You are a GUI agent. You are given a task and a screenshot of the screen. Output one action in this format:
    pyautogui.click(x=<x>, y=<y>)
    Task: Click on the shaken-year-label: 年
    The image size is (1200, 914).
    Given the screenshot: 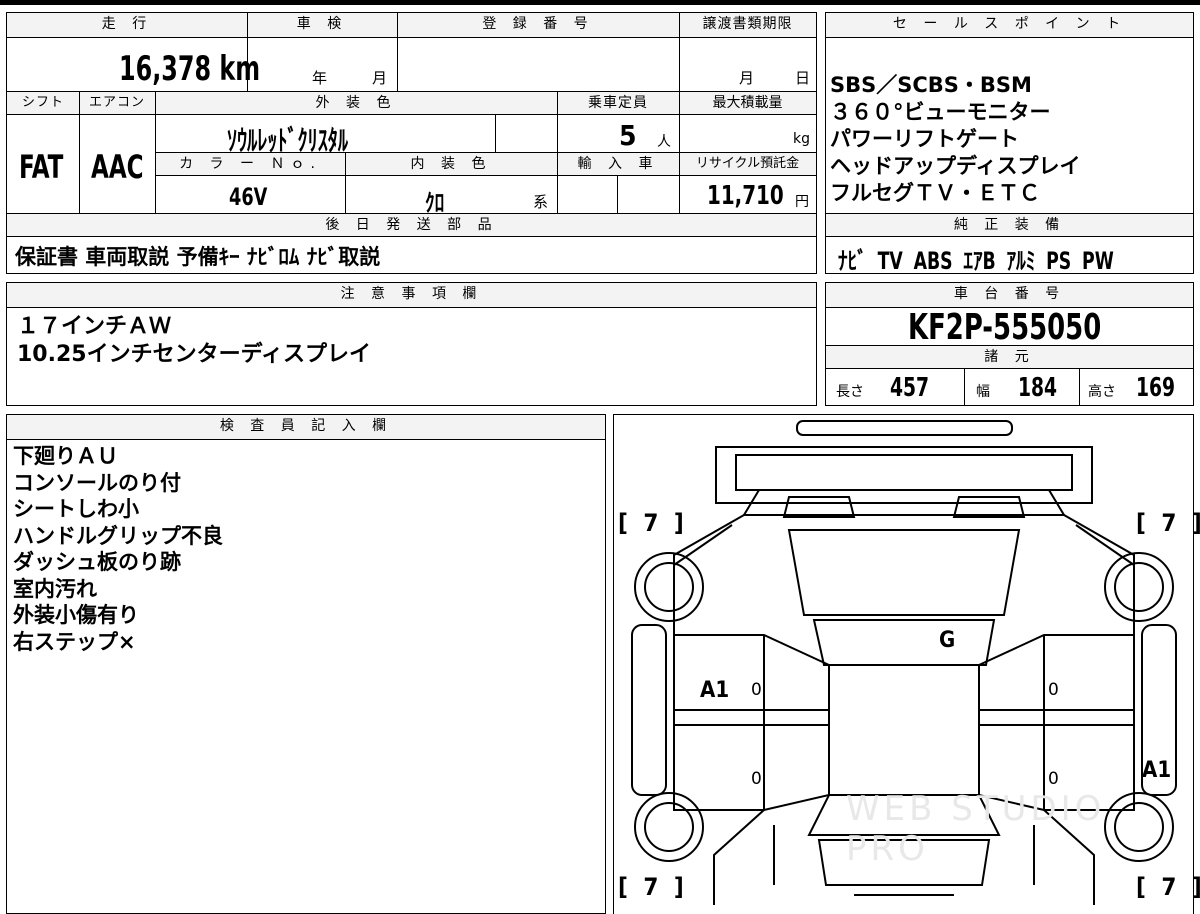 What is the action you would take?
    pyautogui.click(x=320, y=78)
    